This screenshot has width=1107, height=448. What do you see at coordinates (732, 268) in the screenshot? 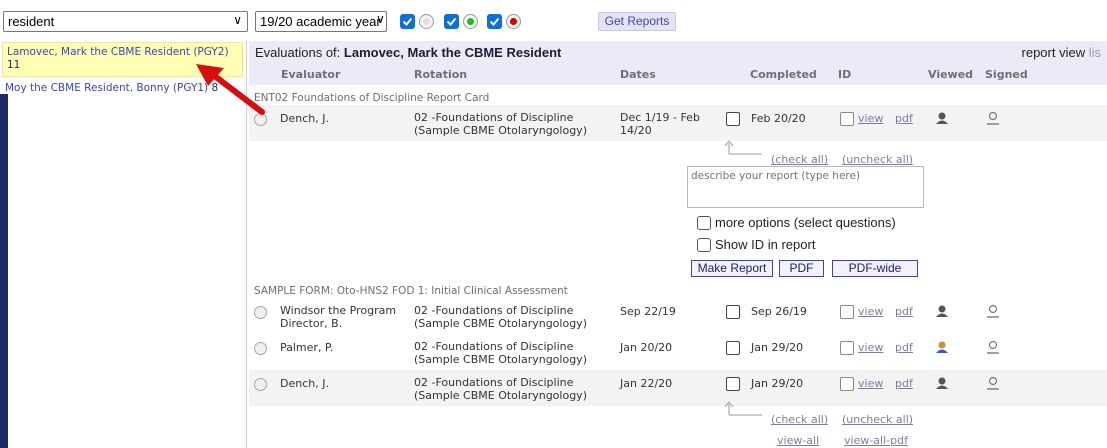
I see `make-report-button: Make Report` at bounding box center [732, 268].